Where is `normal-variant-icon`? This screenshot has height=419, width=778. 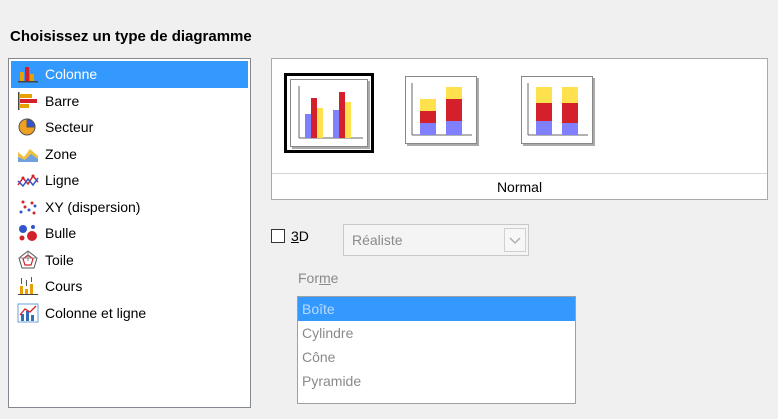 normal-variant-icon is located at coordinates (330, 112).